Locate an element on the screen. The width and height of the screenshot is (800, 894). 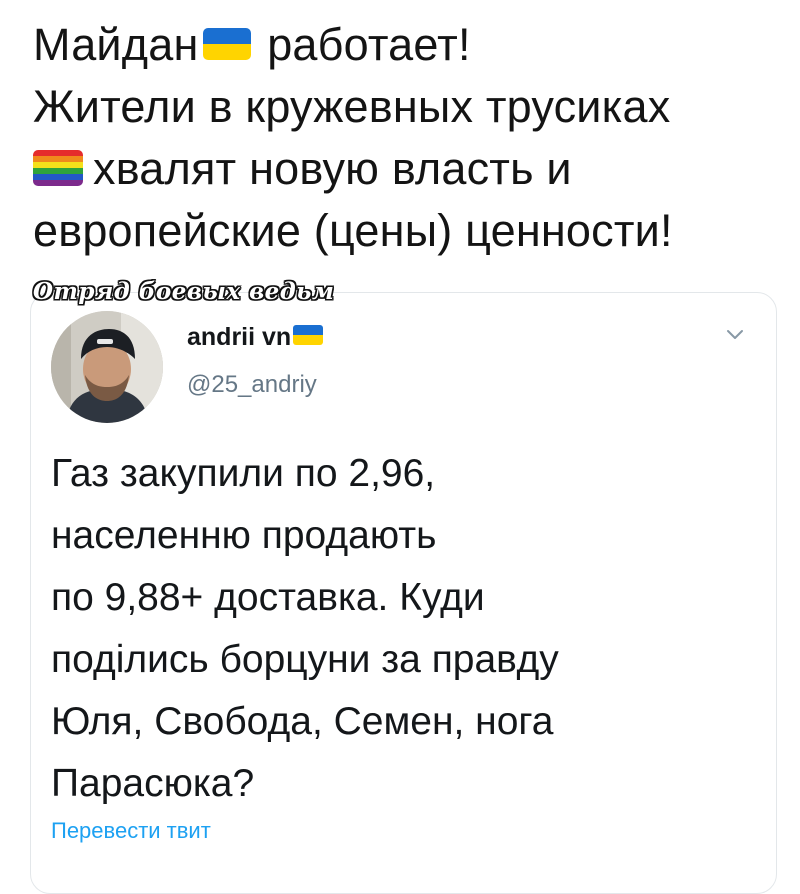
caption-line-1: Майдан работает! is located at coordinates (403, 45).